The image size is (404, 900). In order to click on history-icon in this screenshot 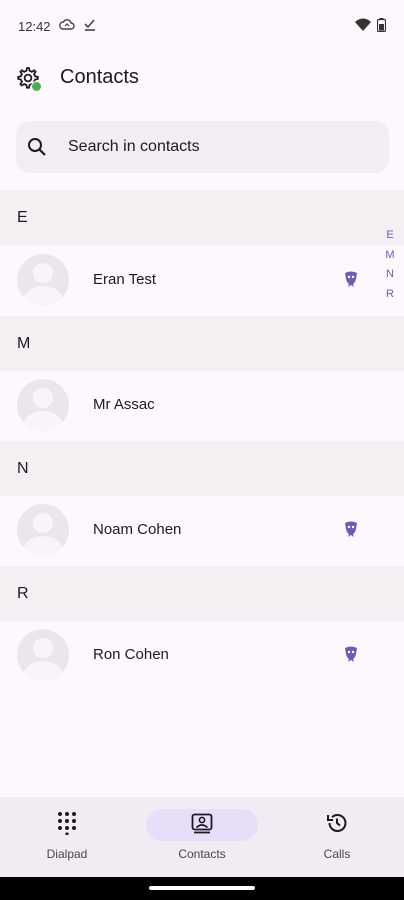, I will do `click(337, 825)`.